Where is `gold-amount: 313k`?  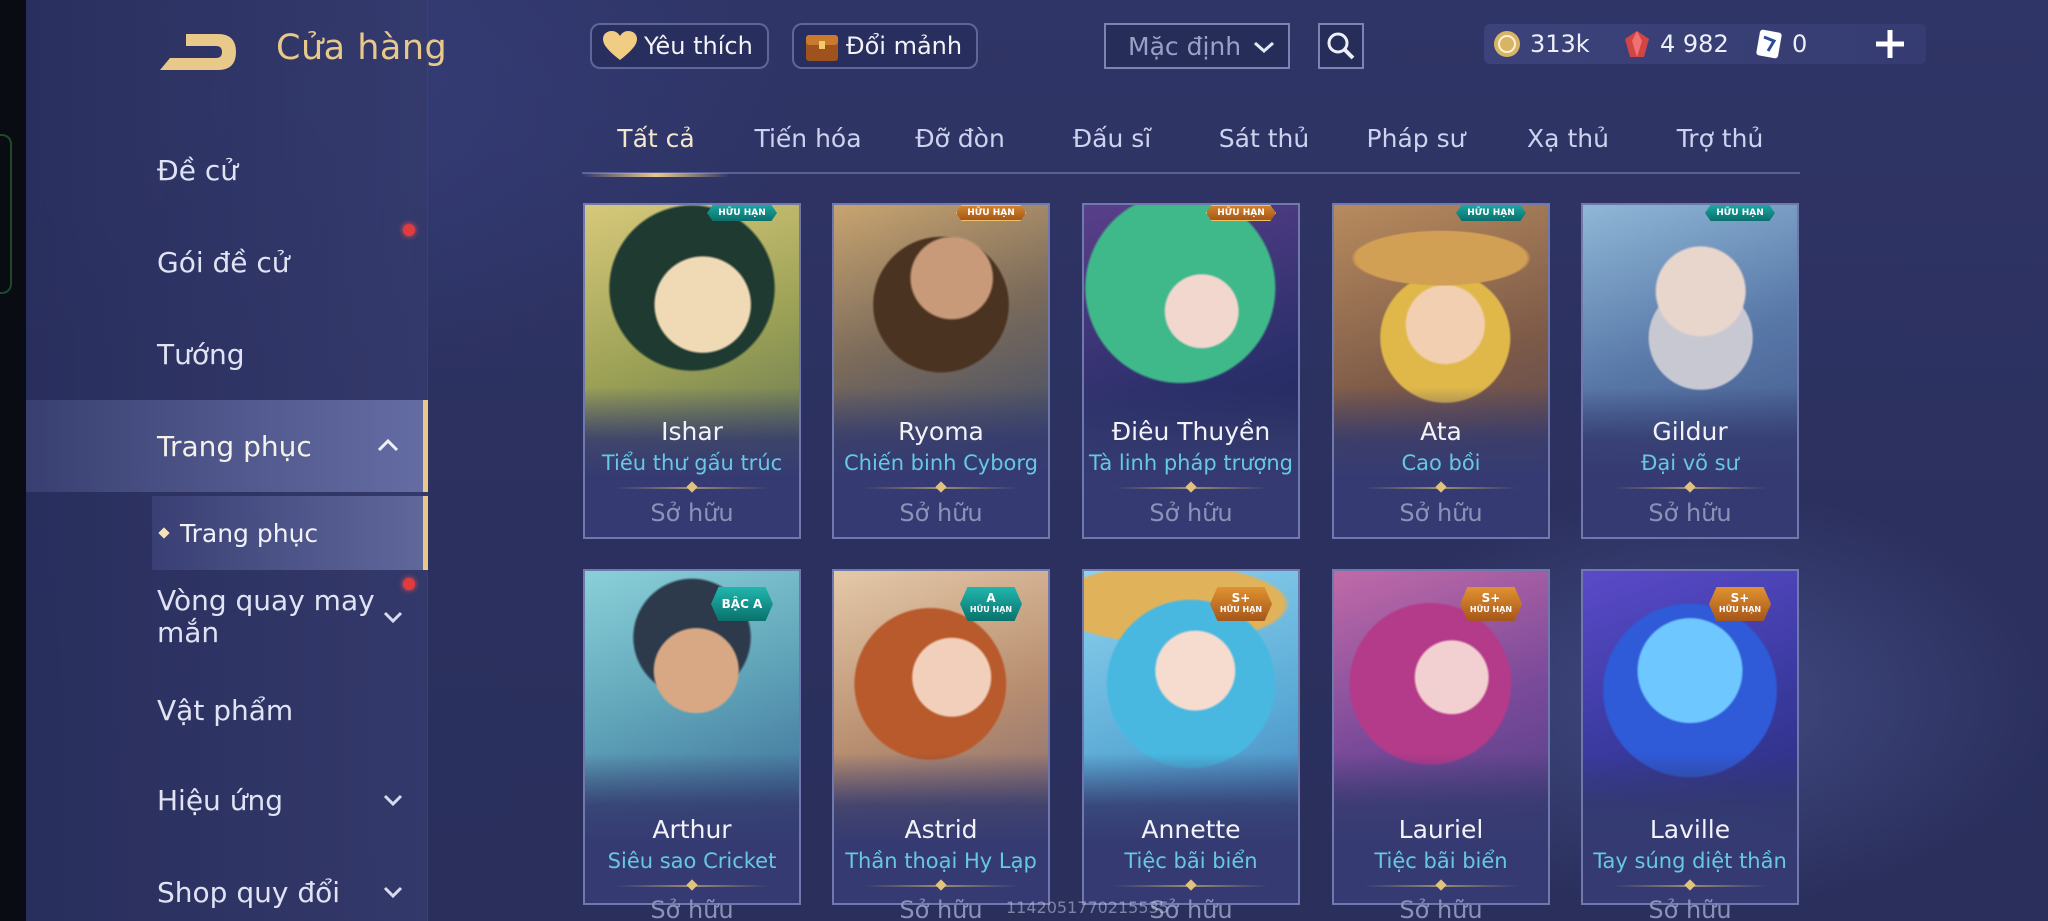 gold-amount: 313k is located at coordinates (1560, 44).